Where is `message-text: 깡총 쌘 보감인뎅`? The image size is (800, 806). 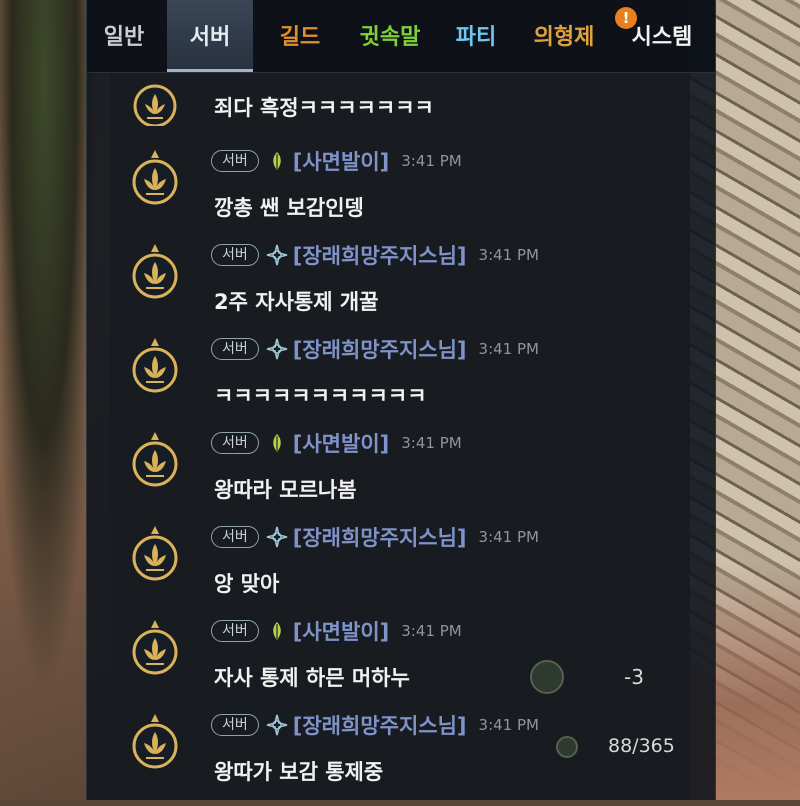
message-text: 깡총 쌘 보감인뎅 is located at coordinates (289, 208).